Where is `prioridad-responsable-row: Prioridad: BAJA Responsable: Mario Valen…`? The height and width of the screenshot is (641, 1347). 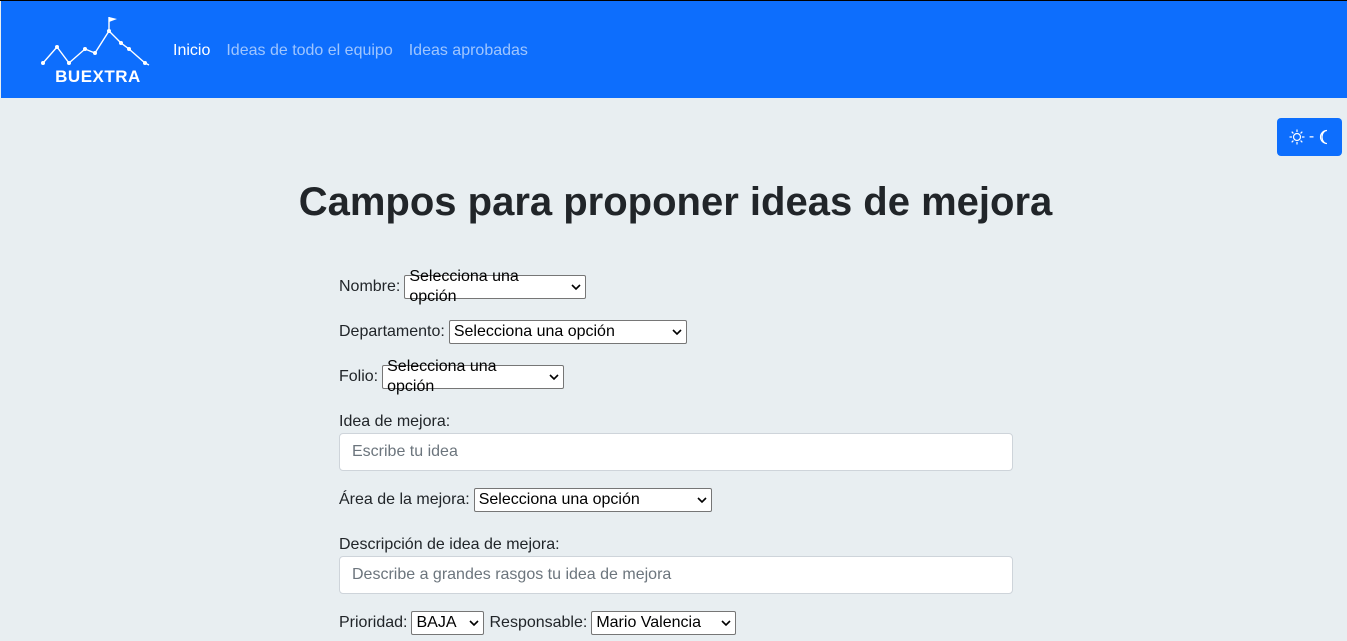
prioridad-responsable-row: Prioridad: BAJA Responsable: Mario Valen… is located at coordinates (538, 623).